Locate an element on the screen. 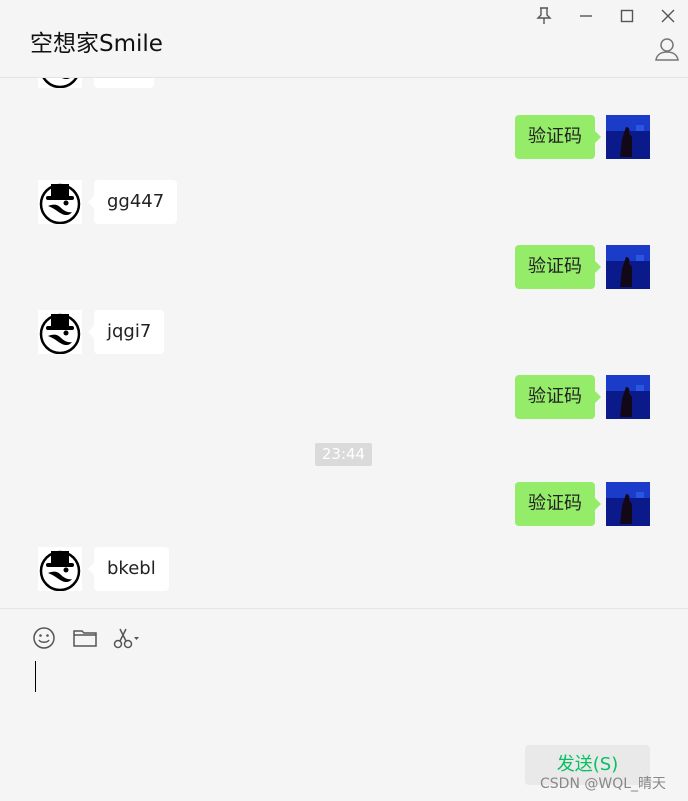 This screenshot has height=801, width=688. maximize-button is located at coordinates (627, 16).